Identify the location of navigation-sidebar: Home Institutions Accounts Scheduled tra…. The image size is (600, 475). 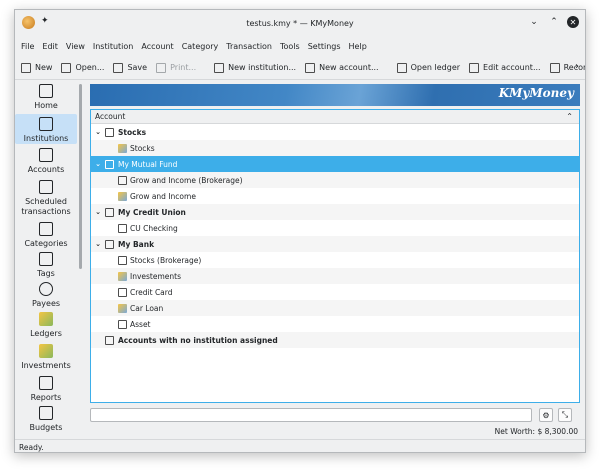
(49, 258).